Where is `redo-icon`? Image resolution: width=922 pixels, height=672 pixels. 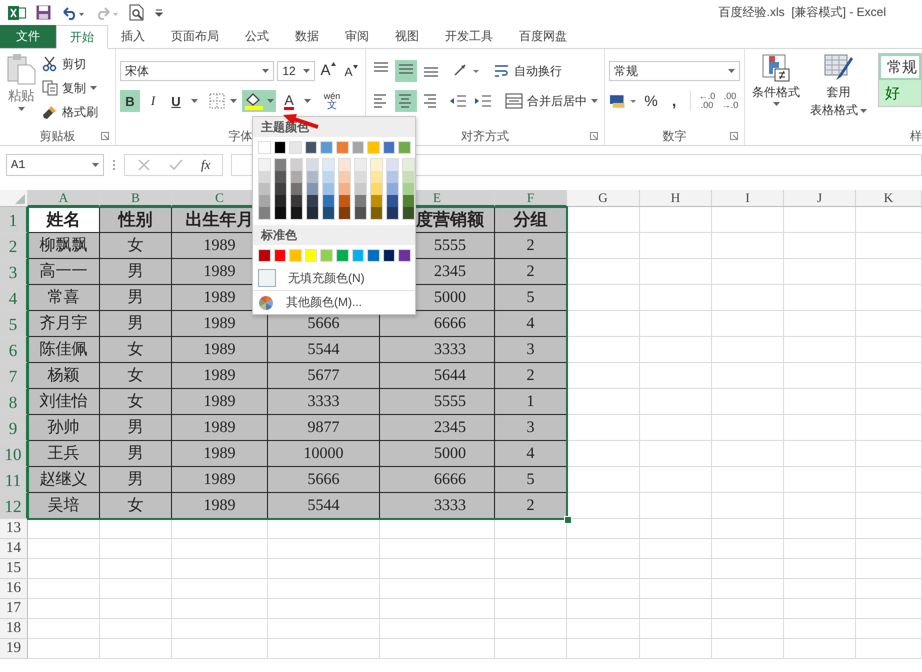
redo-icon is located at coordinates (107, 13).